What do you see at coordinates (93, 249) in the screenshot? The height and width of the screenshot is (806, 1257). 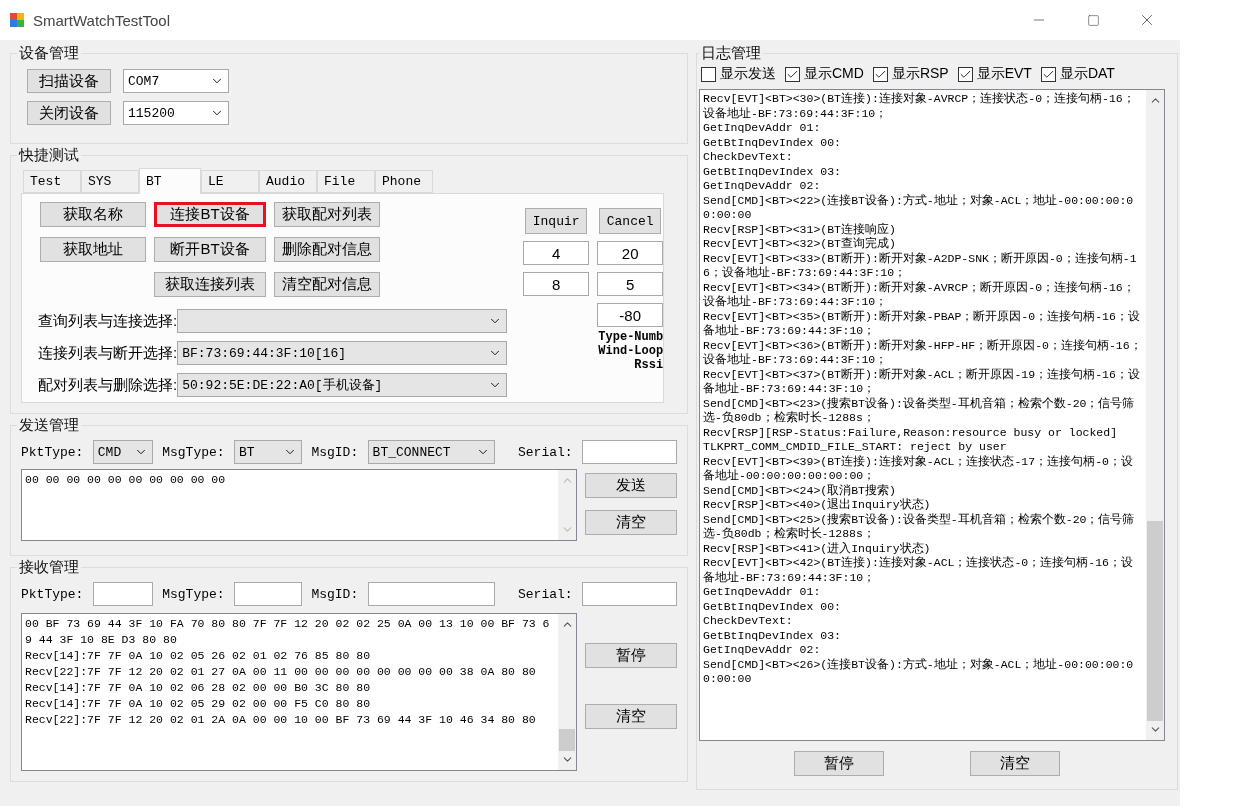 I see `action-button: 获取地址` at bounding box center [93, 249].